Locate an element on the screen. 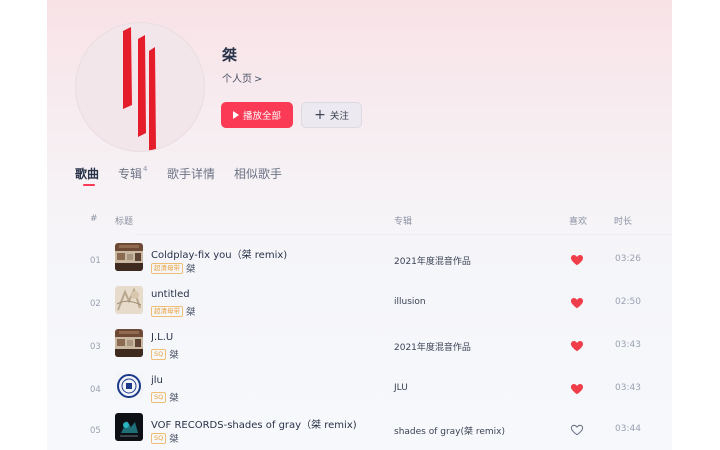 This screenshot has height=450, width=720. tab-similar-artists-label: 相似歌手 is located at coordinates (258, 174).